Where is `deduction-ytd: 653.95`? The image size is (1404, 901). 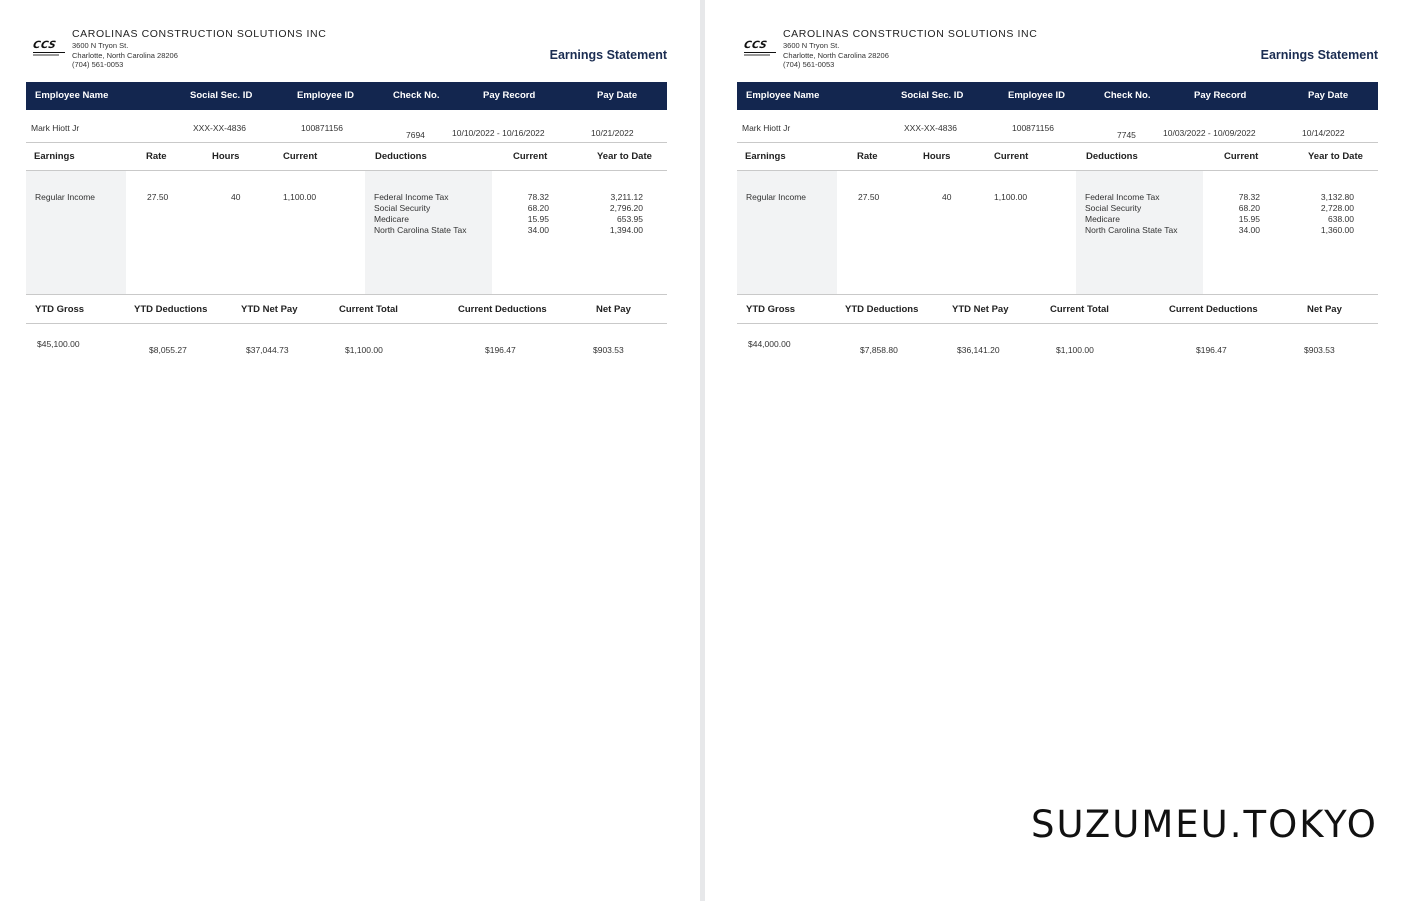 deduction-ytd: 653.95 is located at coordinates (630, 219).